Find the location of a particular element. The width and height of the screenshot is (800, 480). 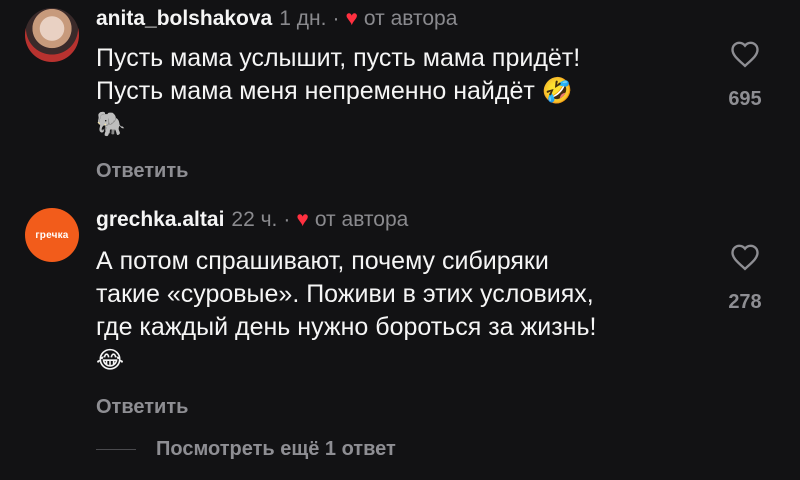

like-column: 278 is located at coordinates (745, 278).